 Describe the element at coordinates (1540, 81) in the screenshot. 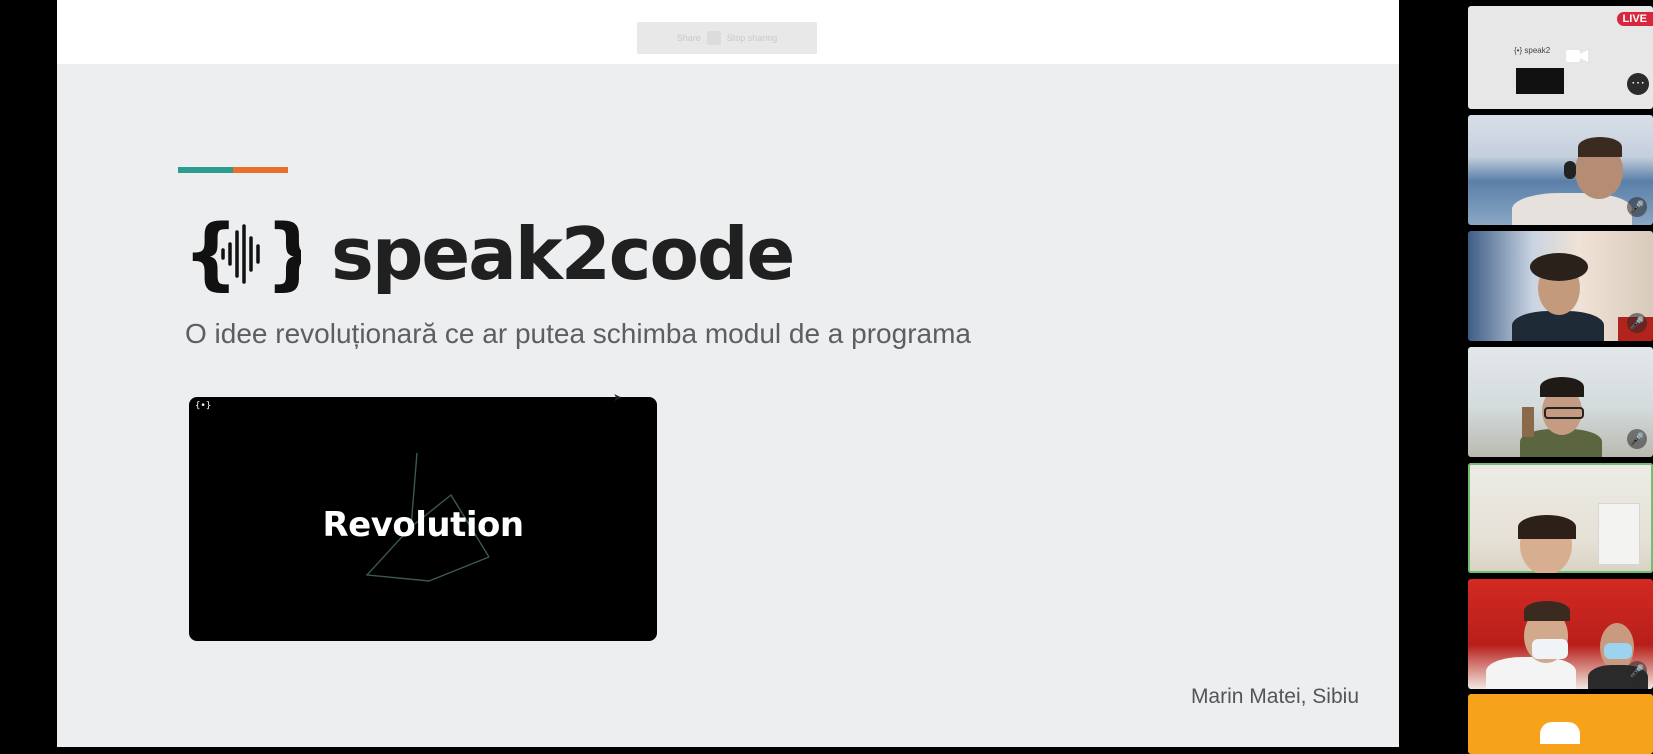

I see `preview-video-thumbnail` at that location.